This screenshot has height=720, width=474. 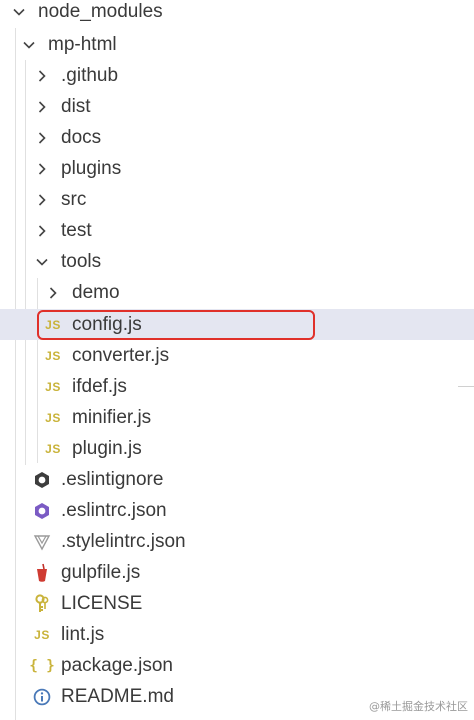 What do you see at coordinates (76, 230) in the screenshot?
I see `folder-label: test` at bounding box center [76, 230].